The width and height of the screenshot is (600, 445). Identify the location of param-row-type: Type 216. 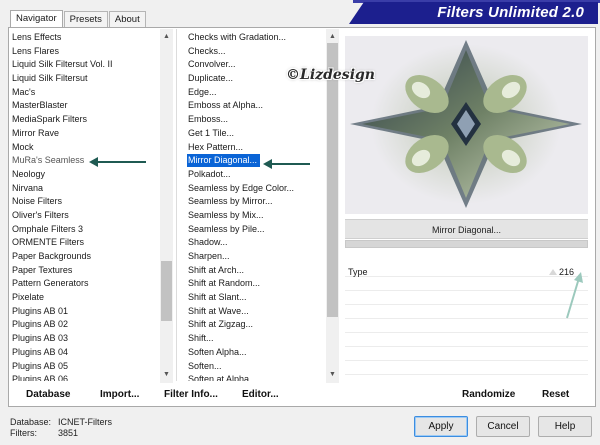
(466, 273).